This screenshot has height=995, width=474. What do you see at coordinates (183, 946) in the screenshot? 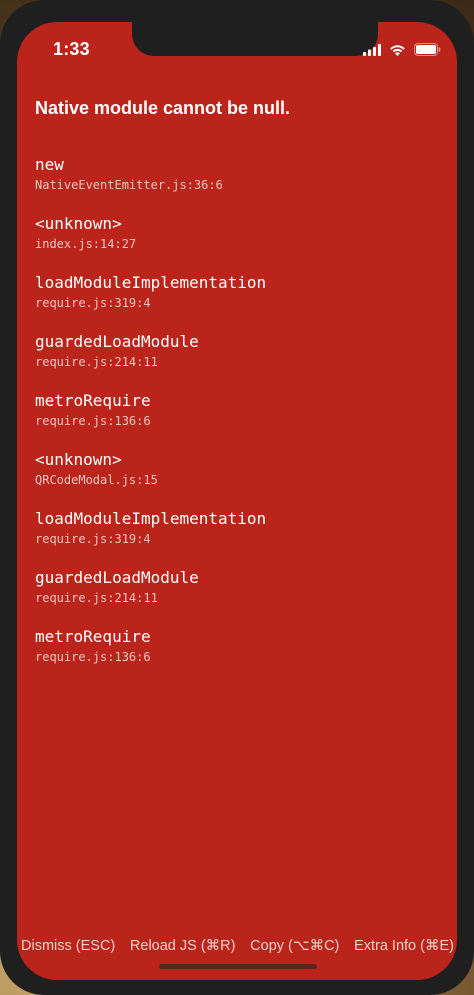
I see `reload-js-button: Reload JS (⌘R)` at bounding box center [183, 946].